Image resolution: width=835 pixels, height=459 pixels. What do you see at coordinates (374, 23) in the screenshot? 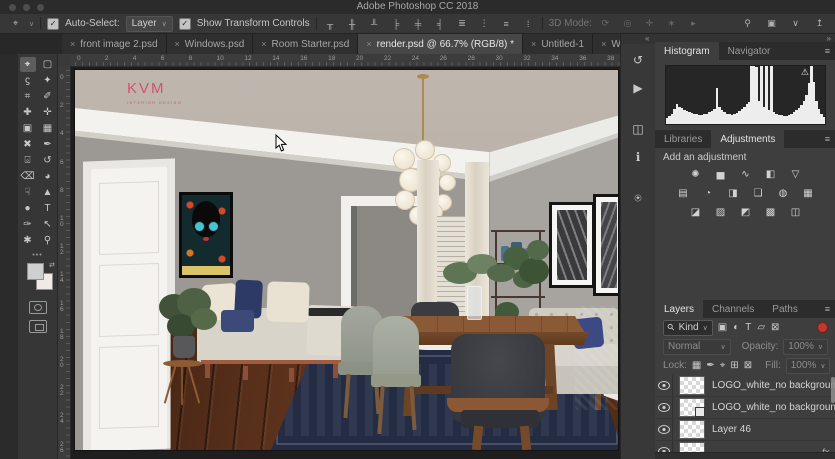
I see `align-bottom-edges-icon: ╨` at bounding box center [374, 23].